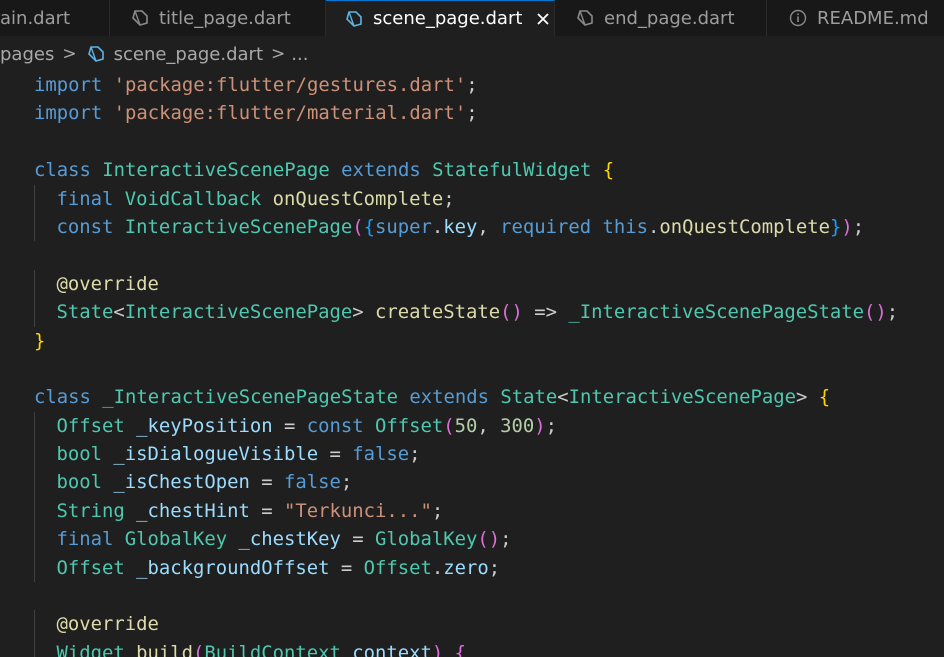 This screenshot has width=944, height=657. I want to click on tab-readme-md: README.md, so click(855, 18).